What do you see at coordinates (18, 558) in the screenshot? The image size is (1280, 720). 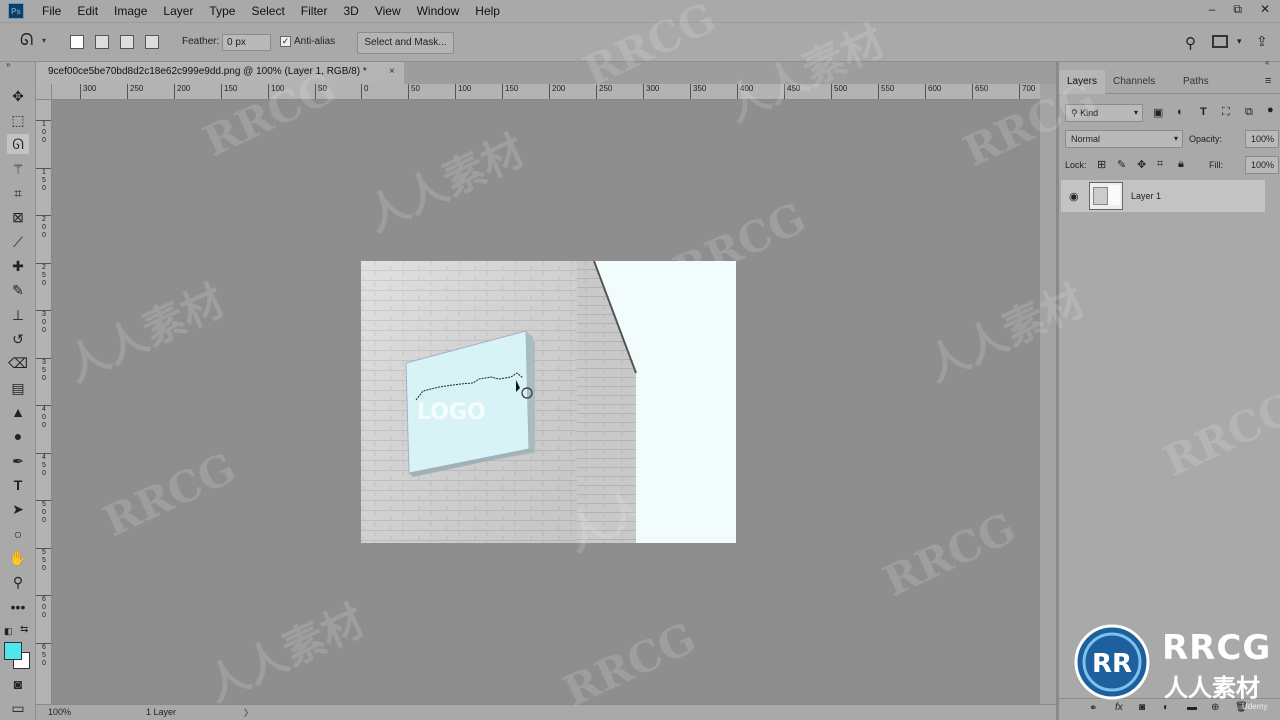 I see `hand-tool-icon: ✋` at bounding box center [18, 558].